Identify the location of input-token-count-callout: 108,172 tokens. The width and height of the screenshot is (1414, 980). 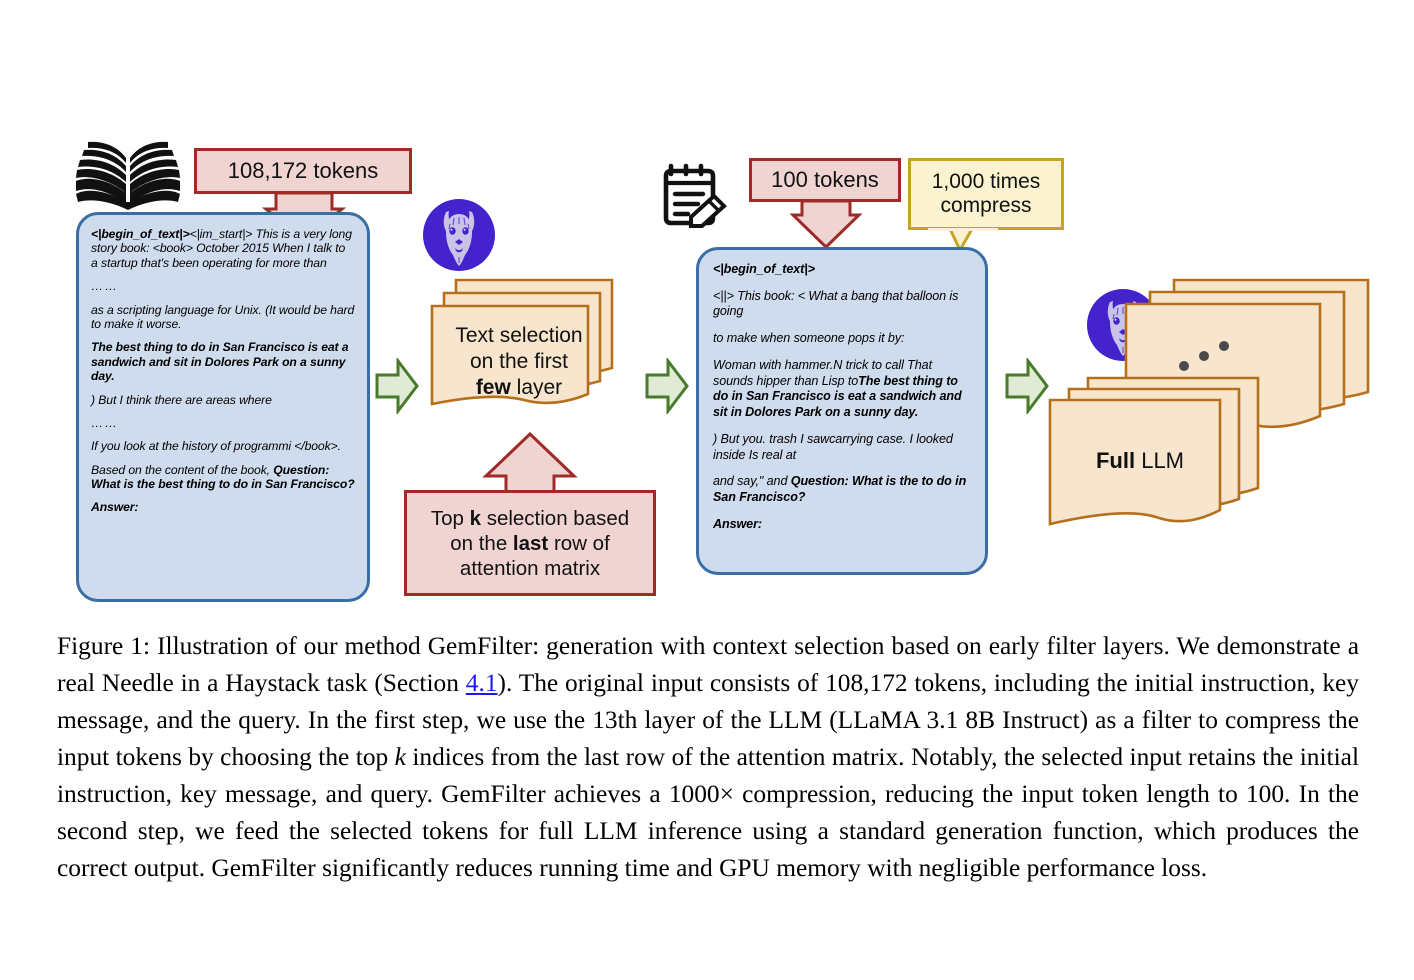
(303, 171).